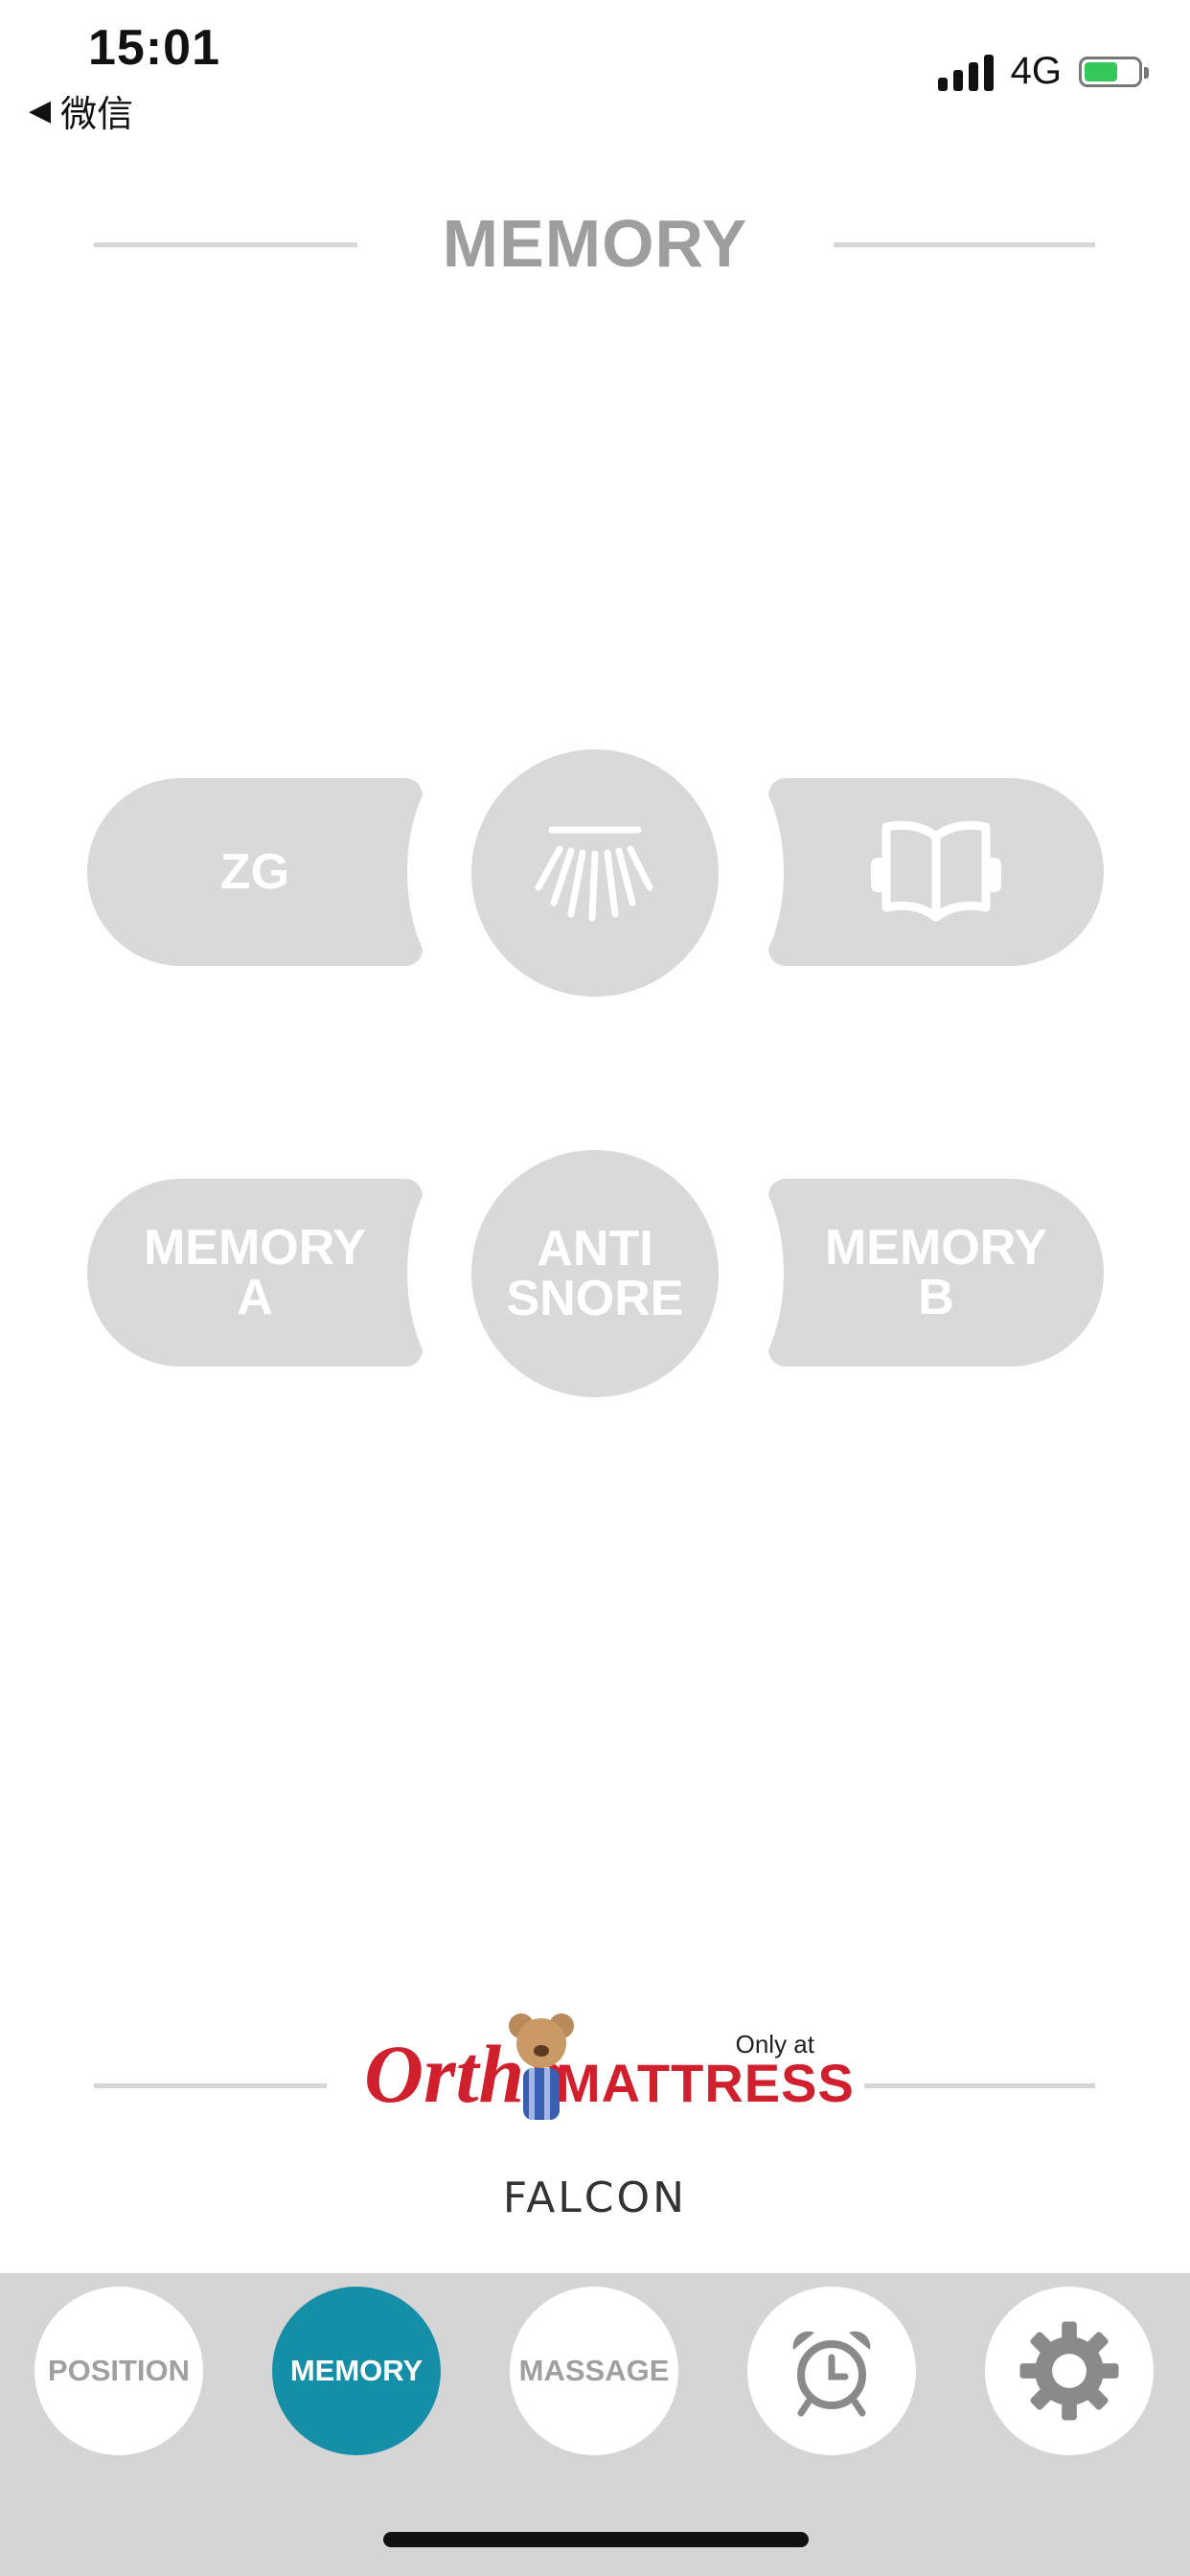 The width and height of the screenshot is (1190, 2576). I want to click on flat-light-icon, so click(594, 874).